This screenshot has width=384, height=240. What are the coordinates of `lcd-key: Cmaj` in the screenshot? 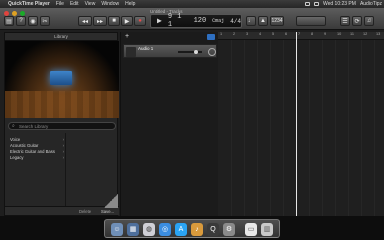 It's located at (218, 21).